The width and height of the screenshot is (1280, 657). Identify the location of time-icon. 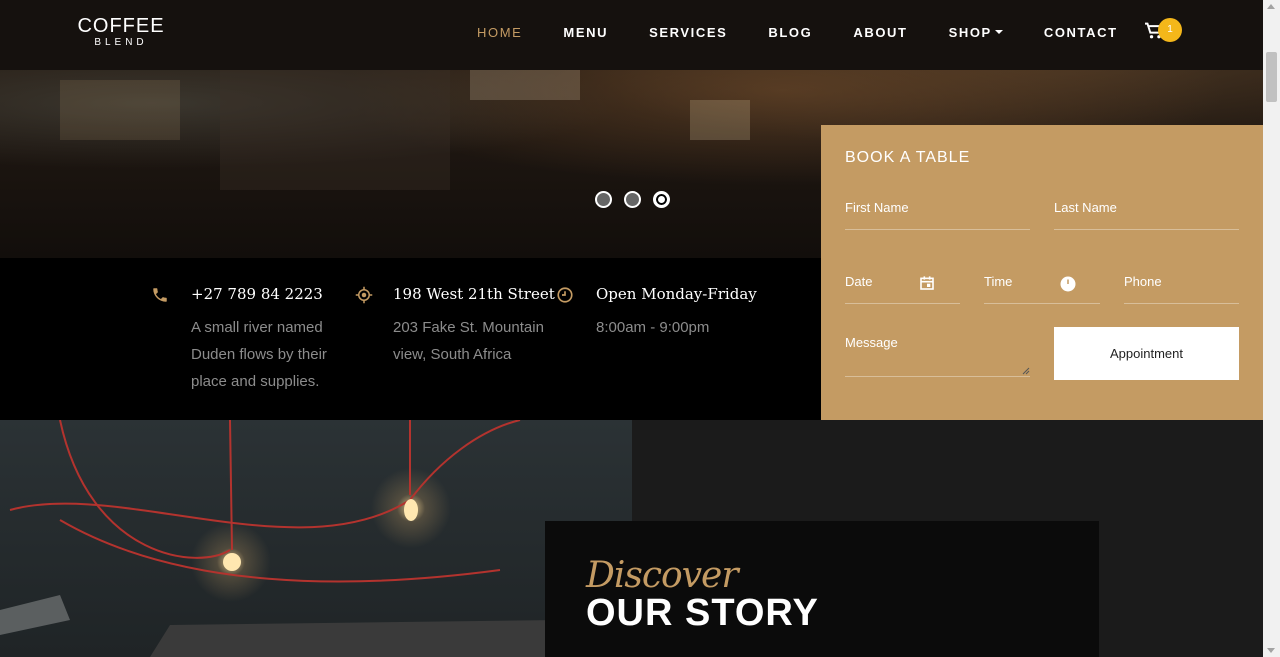
(1068, 284).